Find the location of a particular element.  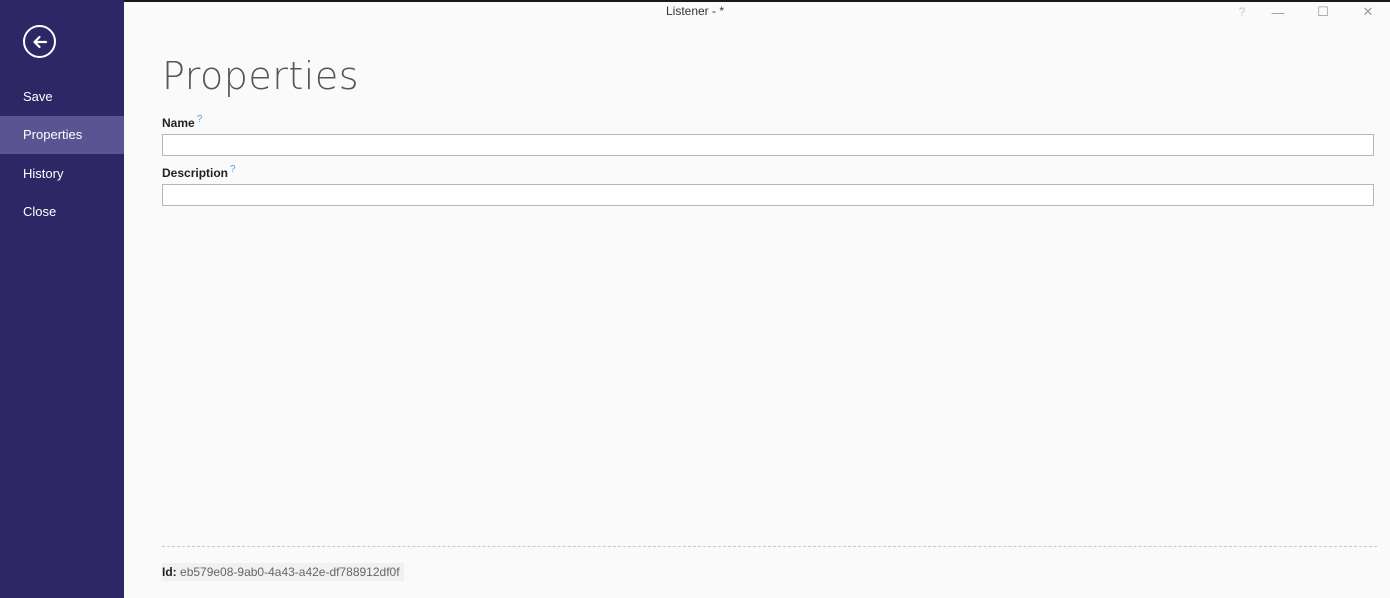

description-label-text: Description is located at coordinates (195, 173).